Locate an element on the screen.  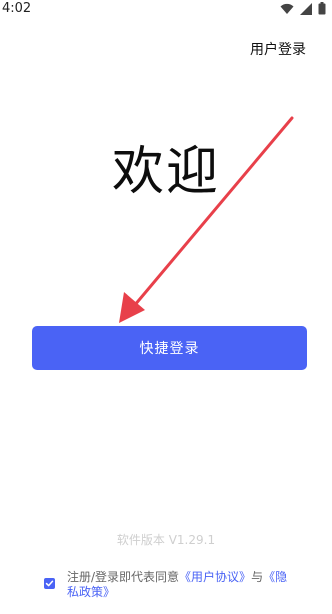
wifi-icon is located at coordinates (287, 9).